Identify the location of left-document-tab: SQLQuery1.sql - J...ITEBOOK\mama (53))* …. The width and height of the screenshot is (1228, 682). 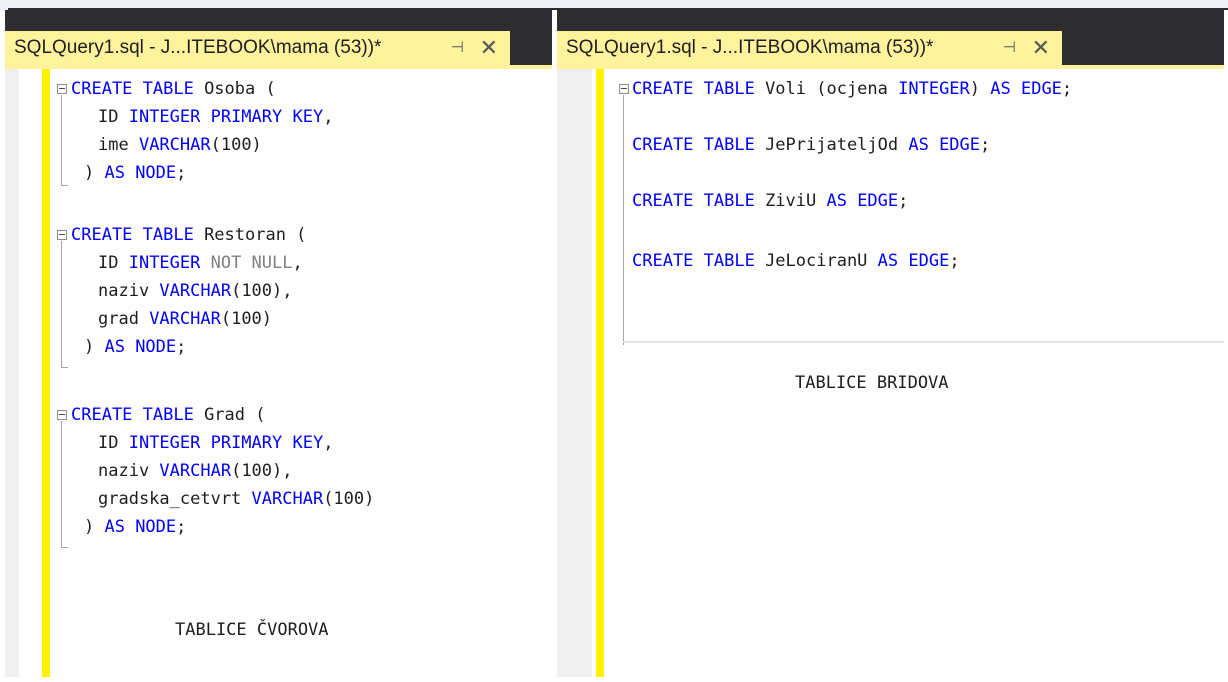
(257, 48).